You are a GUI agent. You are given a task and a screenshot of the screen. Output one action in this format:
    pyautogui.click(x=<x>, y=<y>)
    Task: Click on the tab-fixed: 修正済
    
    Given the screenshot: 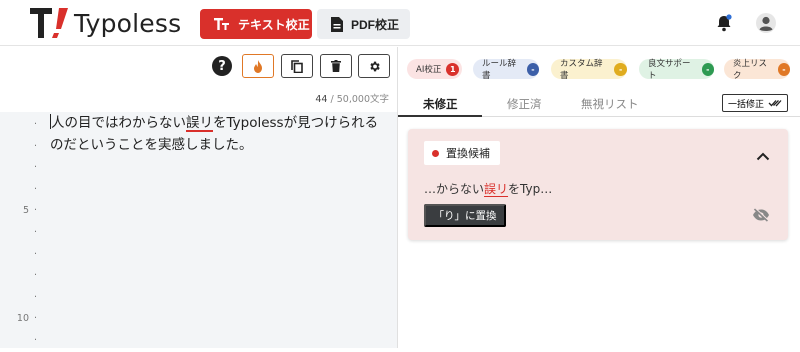 What is the action you would take?
    pyautogui.click(x=524, y=104)
    